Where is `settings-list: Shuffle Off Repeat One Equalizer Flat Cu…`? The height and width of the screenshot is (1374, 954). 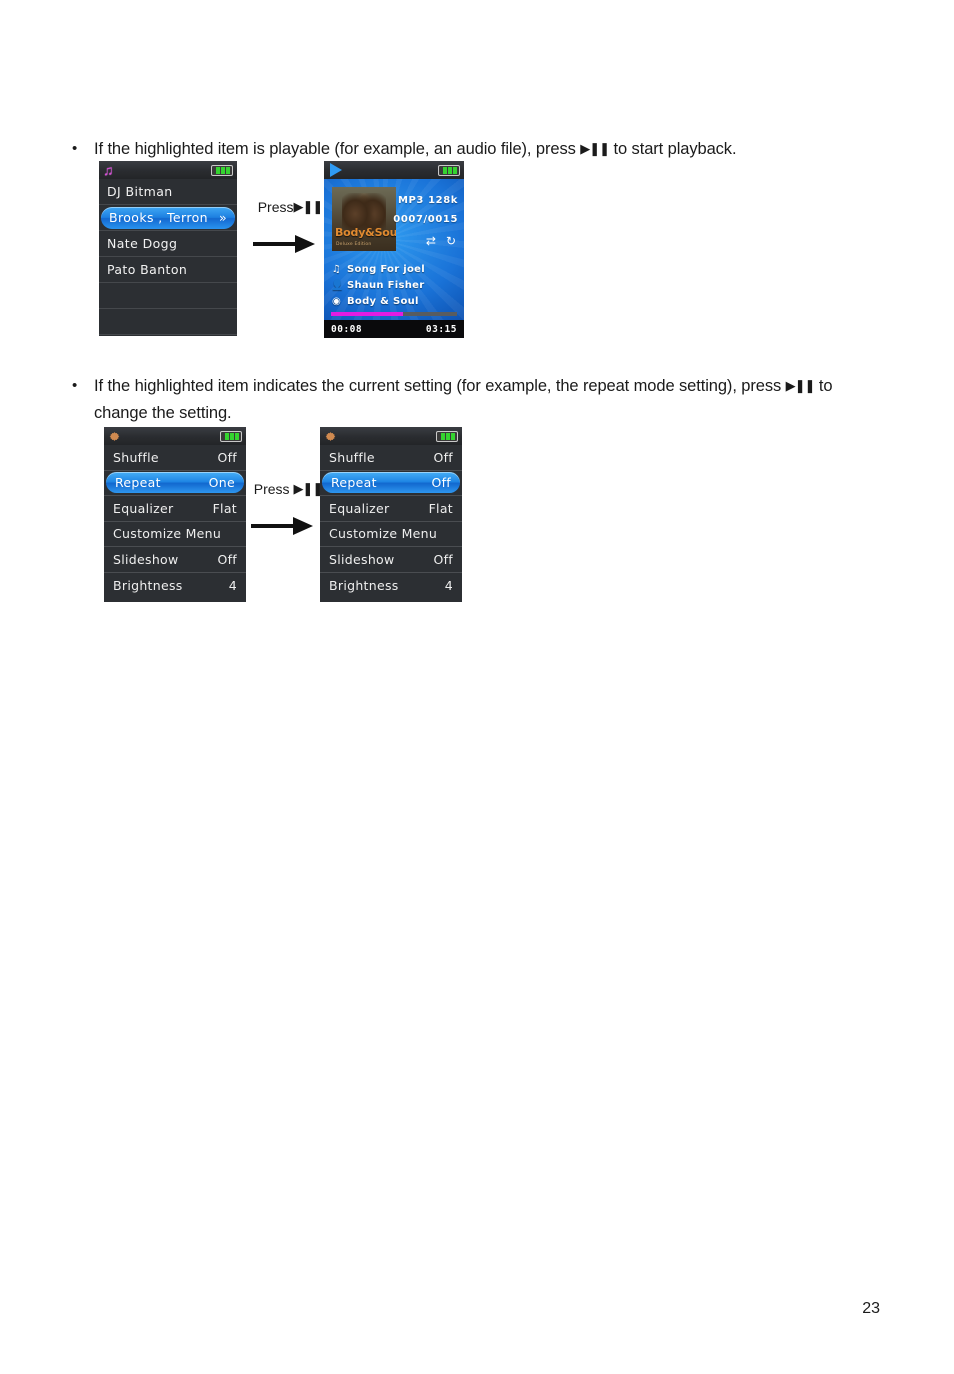
settings-list: Shuffle Off Repeat One Equalizer Flat Cu… is located at coordinates (175, 521).